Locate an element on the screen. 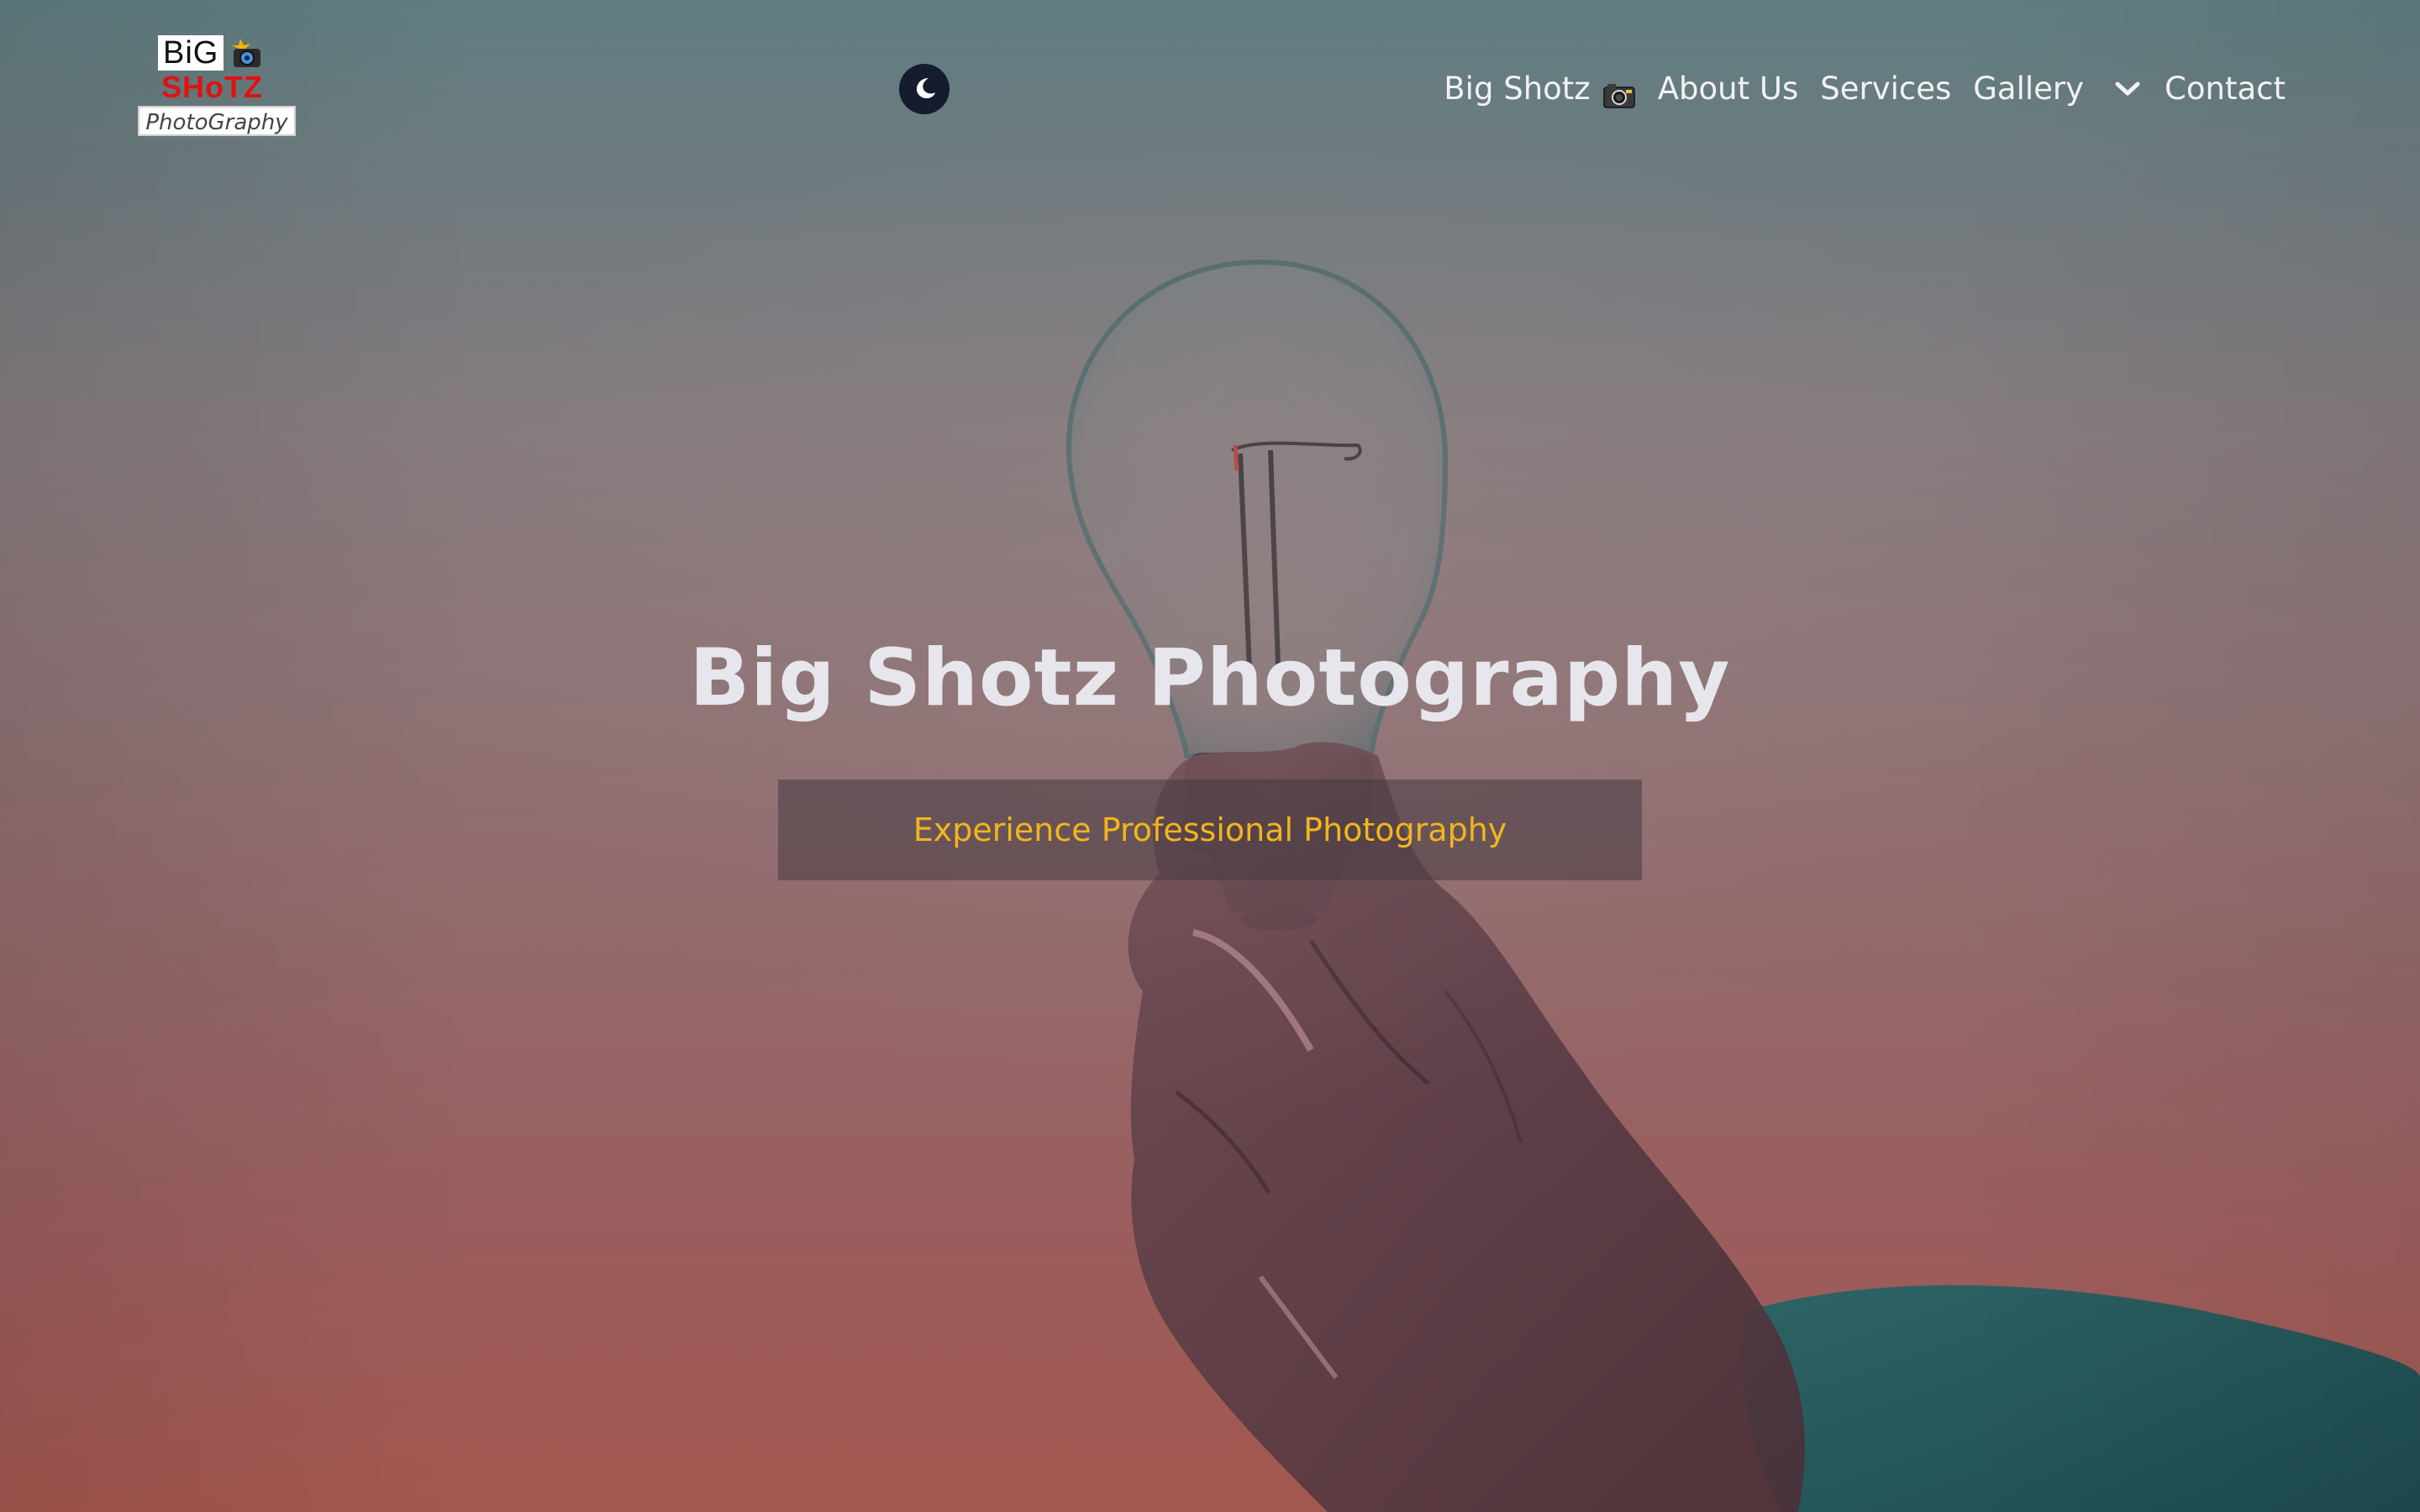  hero-title: Big Shotz Photography is located at coordinates (1210, 678).